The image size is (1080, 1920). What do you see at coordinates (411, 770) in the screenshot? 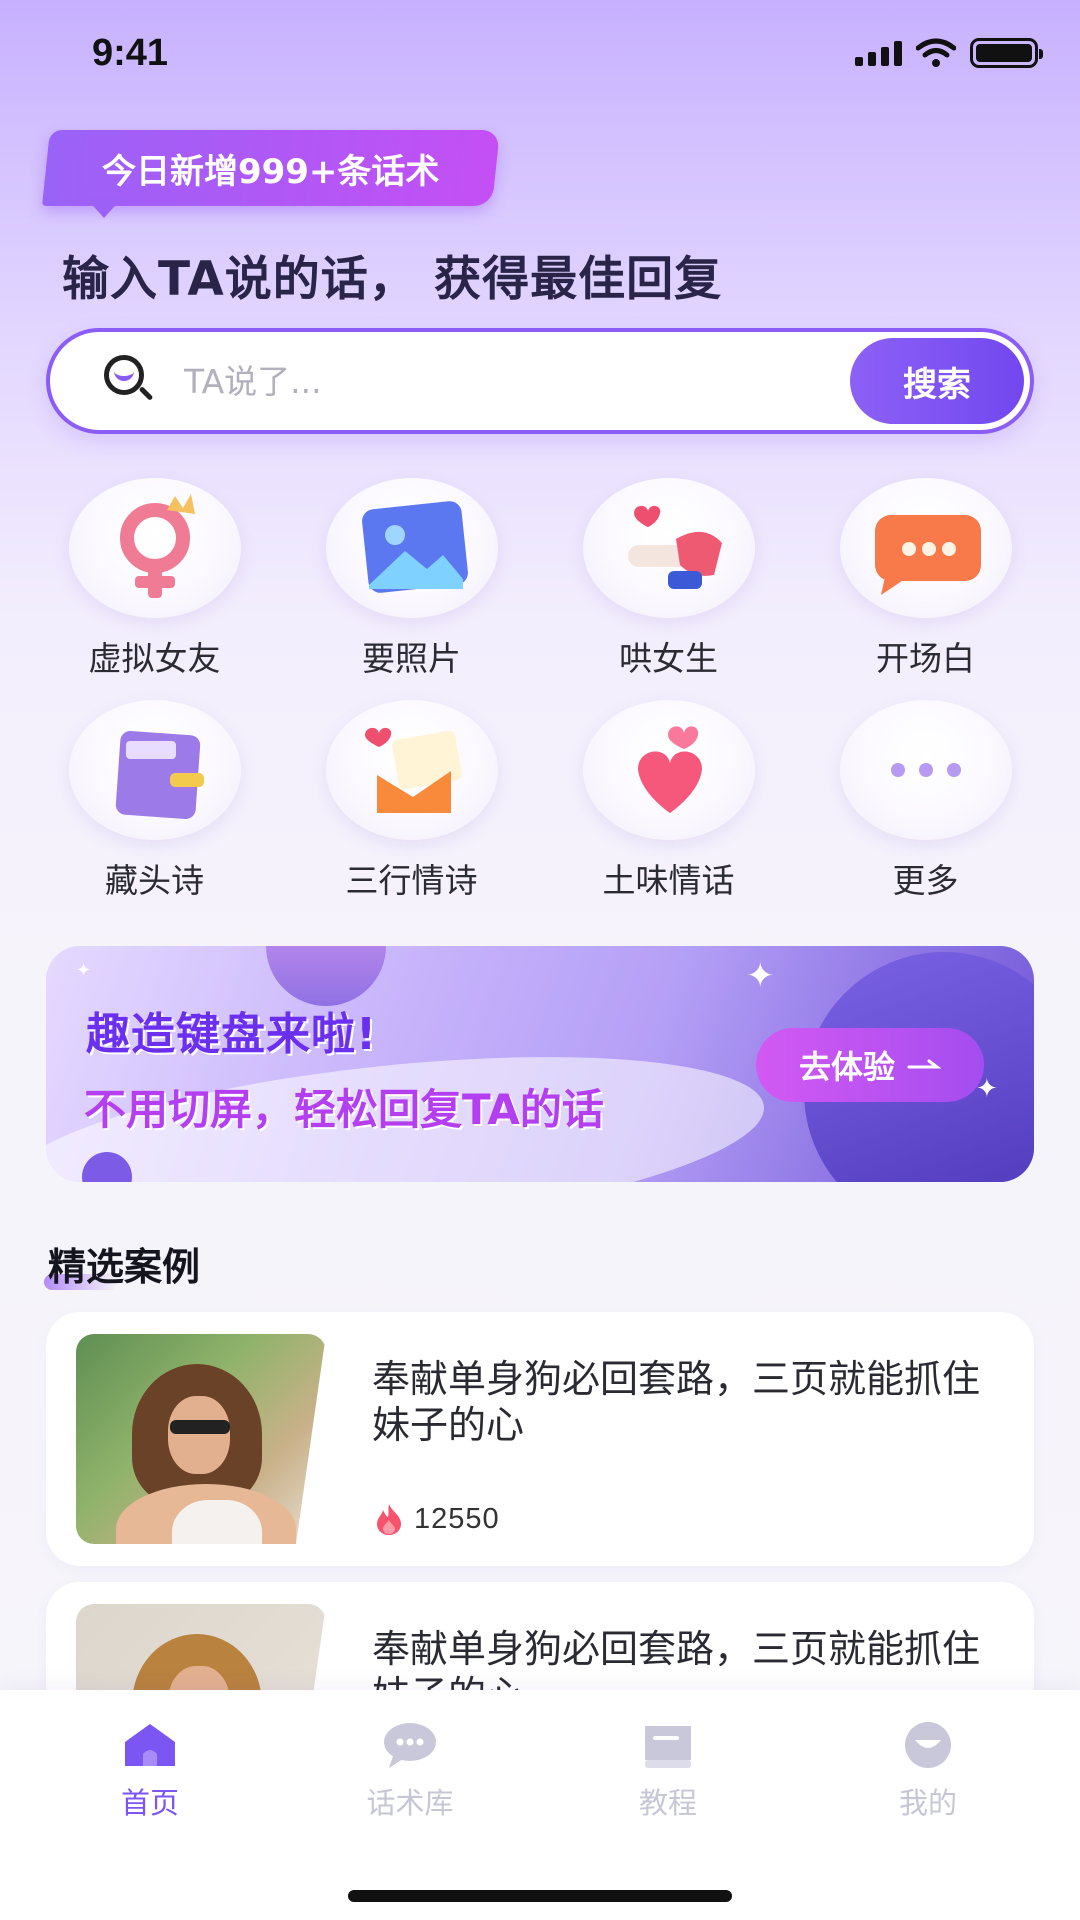
I see `love-letter-icon` at bounding box center [411, 770].